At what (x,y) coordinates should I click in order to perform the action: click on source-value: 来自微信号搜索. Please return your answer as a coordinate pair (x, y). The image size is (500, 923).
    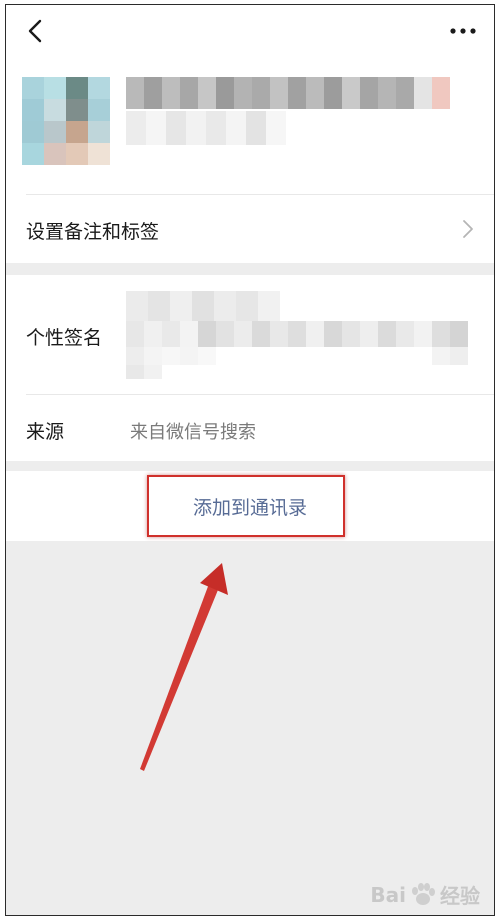
    Looking at the image, I should click on (193, 432).